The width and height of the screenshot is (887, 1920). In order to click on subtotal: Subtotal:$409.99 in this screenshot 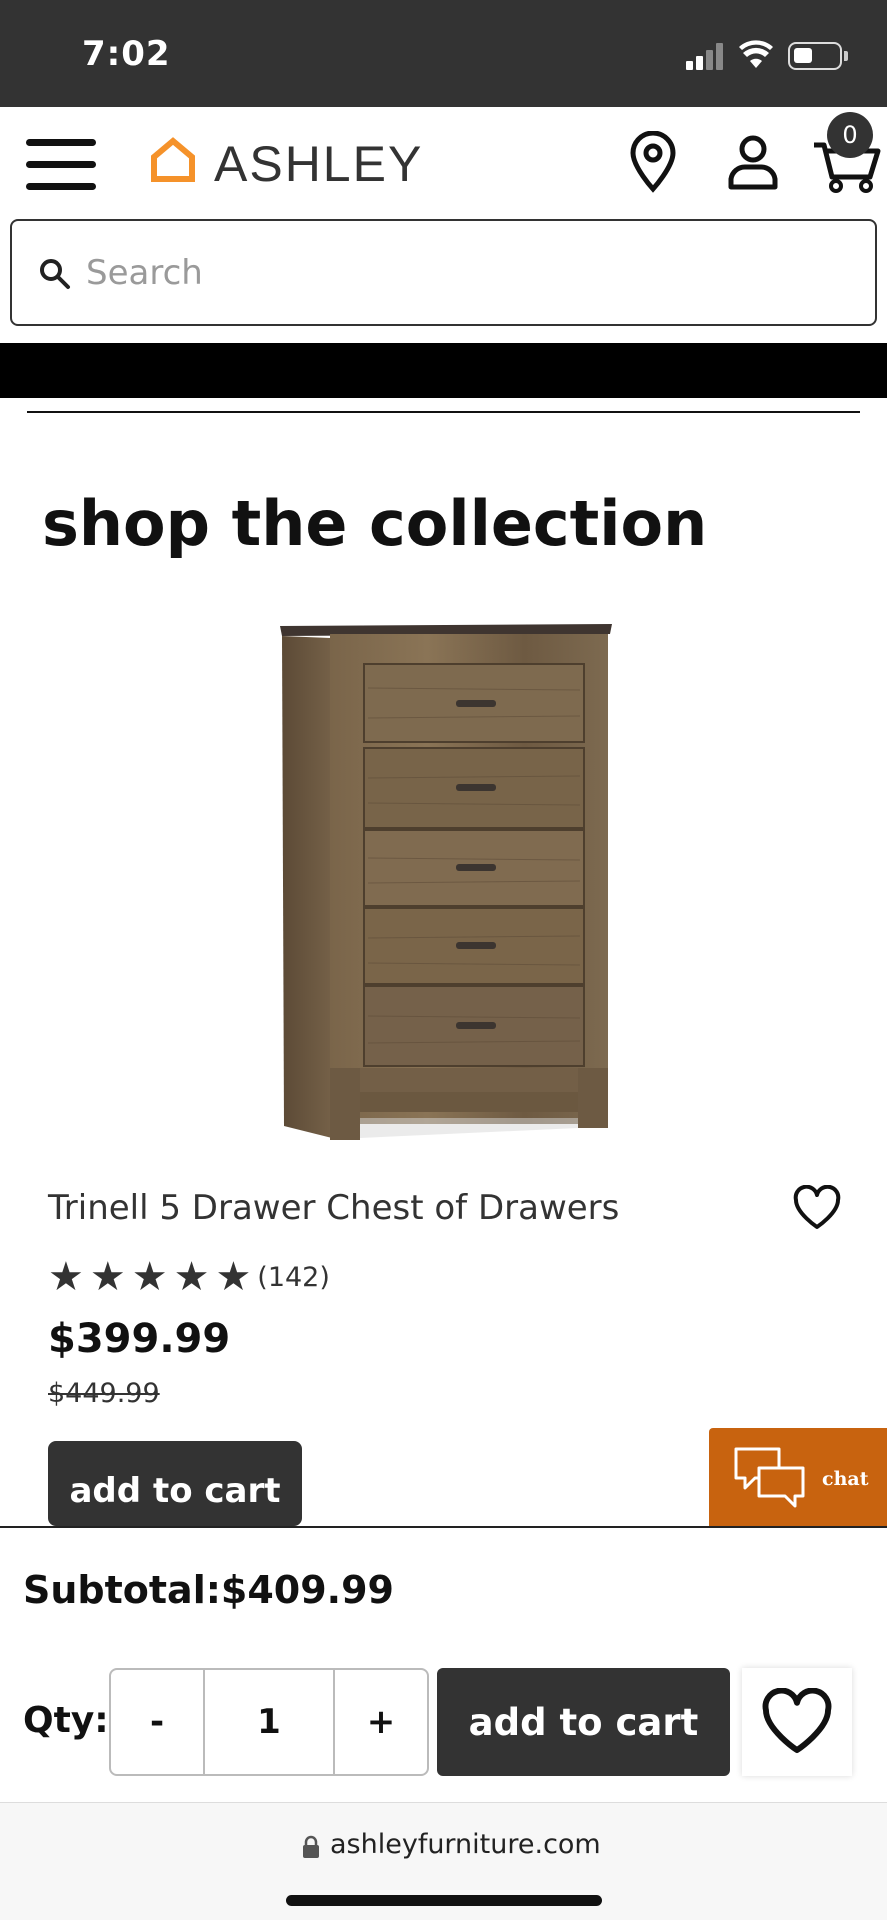, I will do `click(209, 1590)`.